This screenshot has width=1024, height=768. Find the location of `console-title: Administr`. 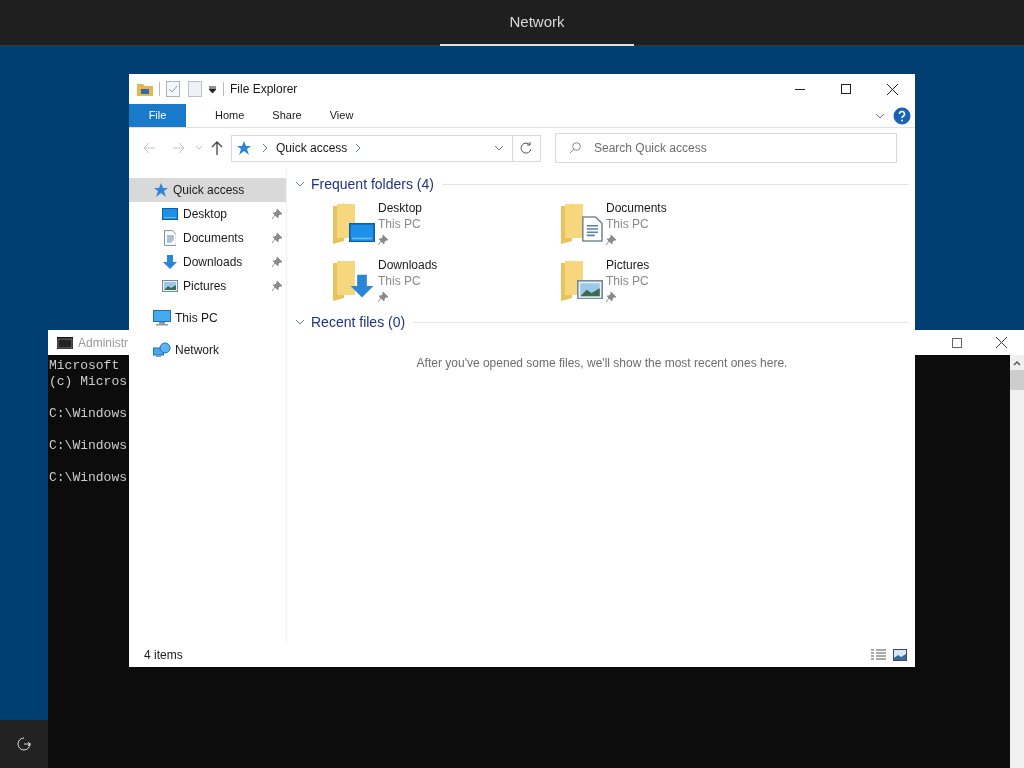

console-title: Administr is located at coordinates (103, 343).